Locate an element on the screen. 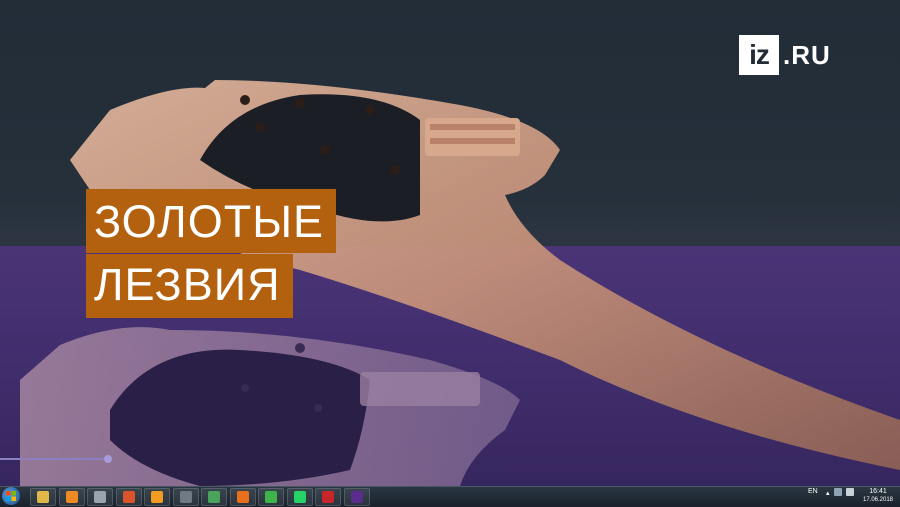 Image resolution: width=900 pixels, height=507 pixels. playback-progress-bar is located at coordinates (54, 459).